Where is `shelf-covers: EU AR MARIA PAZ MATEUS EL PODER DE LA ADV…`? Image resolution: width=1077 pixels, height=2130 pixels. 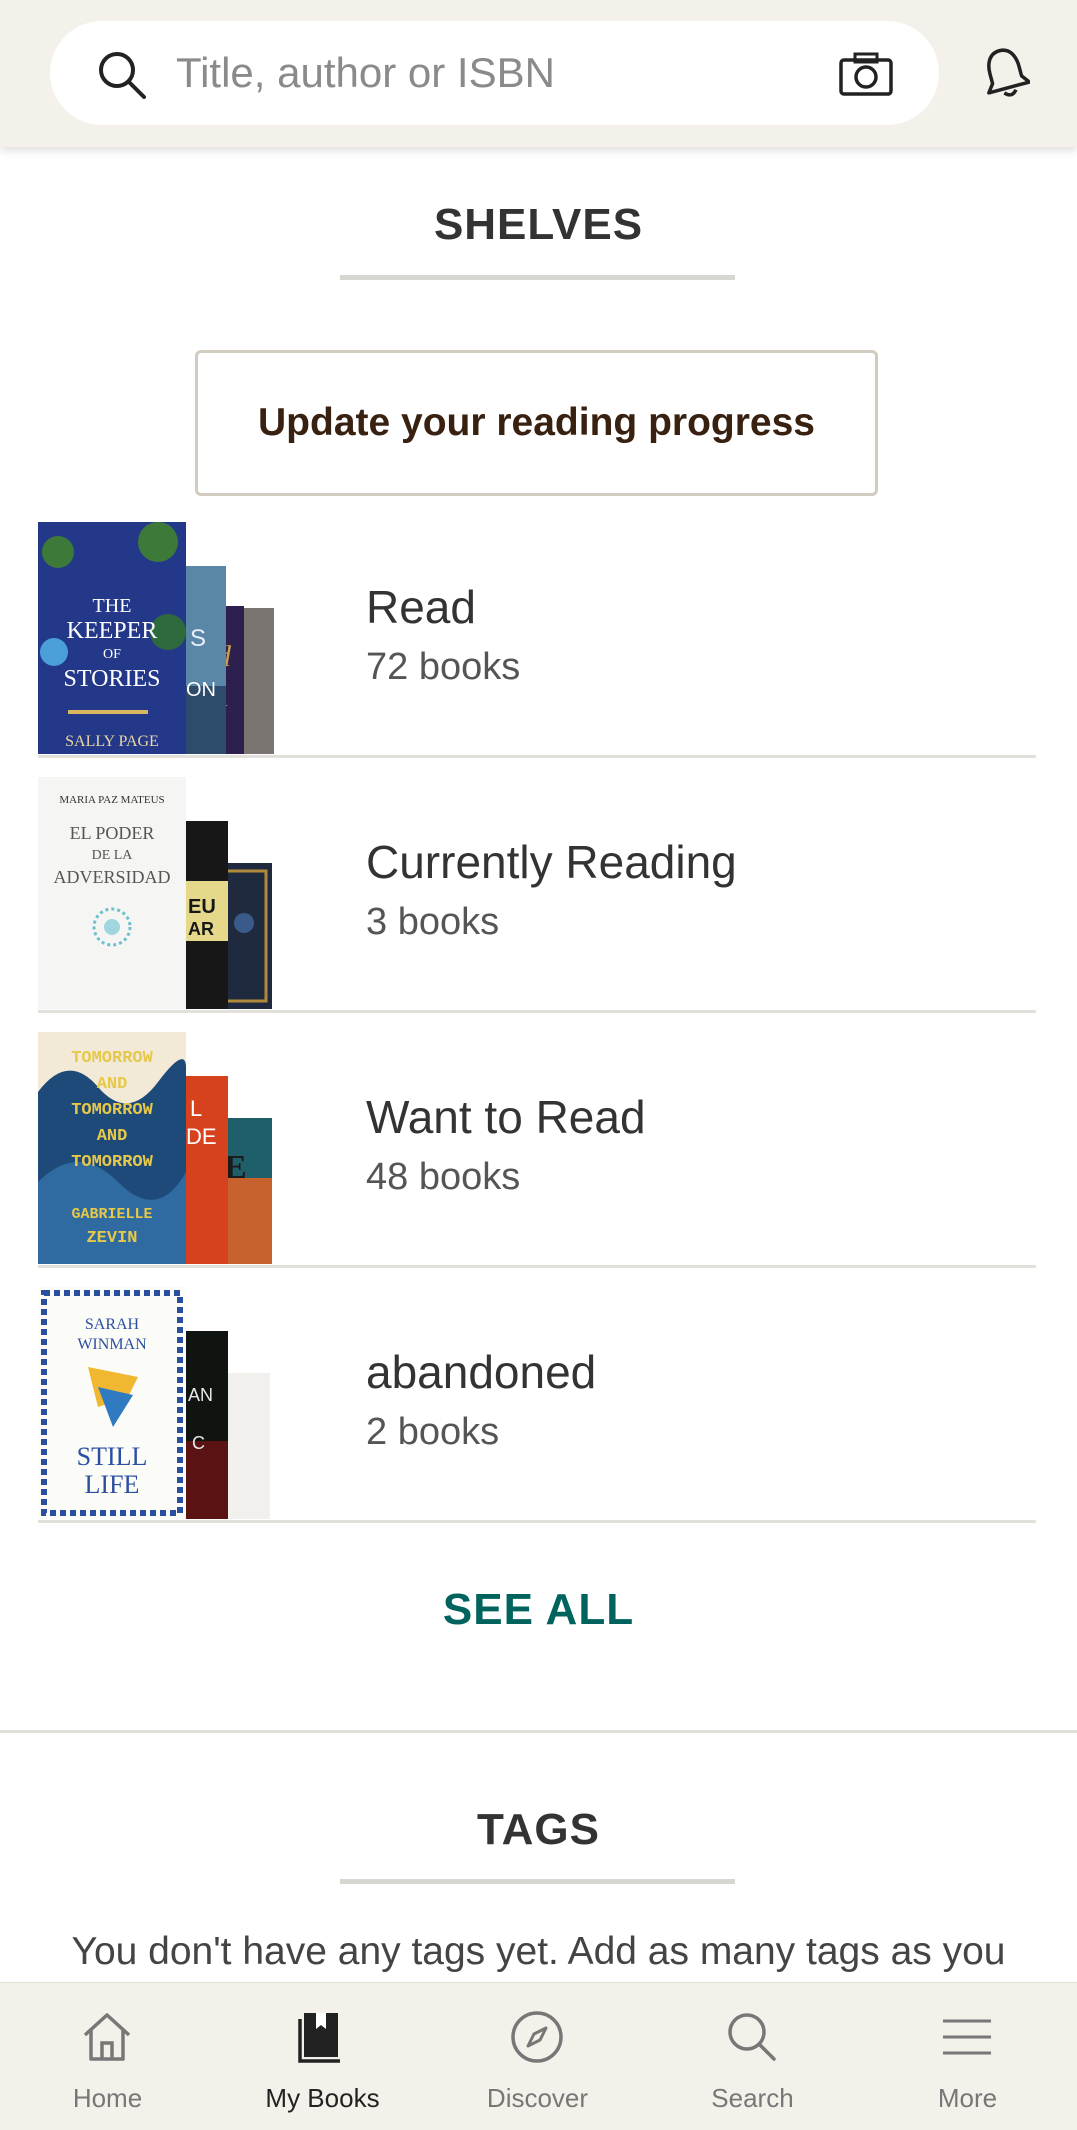
shelf-covers: EU AR MARIA PAZ MATEUS EL PODER DE LA ADV… is located at coordinates (158, 893).